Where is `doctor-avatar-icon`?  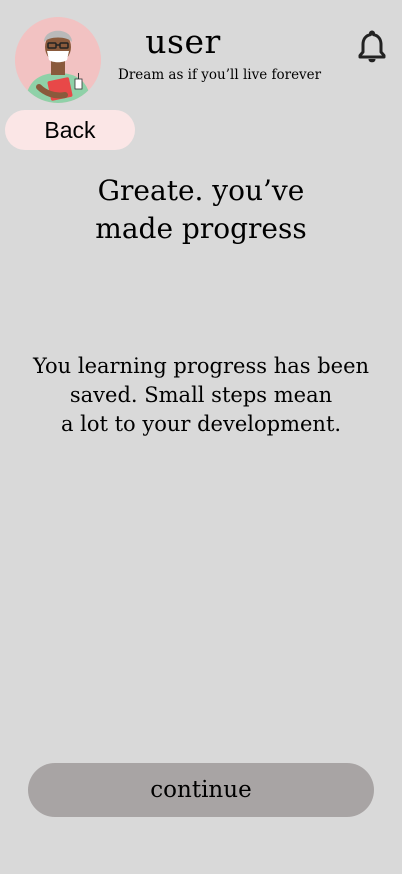 doctor-avatar-icon is located at coordinates (58, 60).